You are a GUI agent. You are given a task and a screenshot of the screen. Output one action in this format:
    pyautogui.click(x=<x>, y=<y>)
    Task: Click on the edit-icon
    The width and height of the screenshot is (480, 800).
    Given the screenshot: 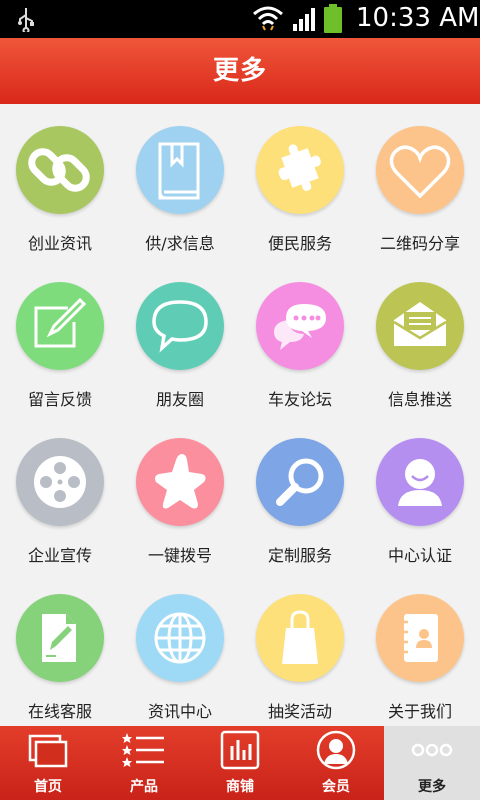 What is the action you would take?
    pyautogui.click(x=60, y=322)
    